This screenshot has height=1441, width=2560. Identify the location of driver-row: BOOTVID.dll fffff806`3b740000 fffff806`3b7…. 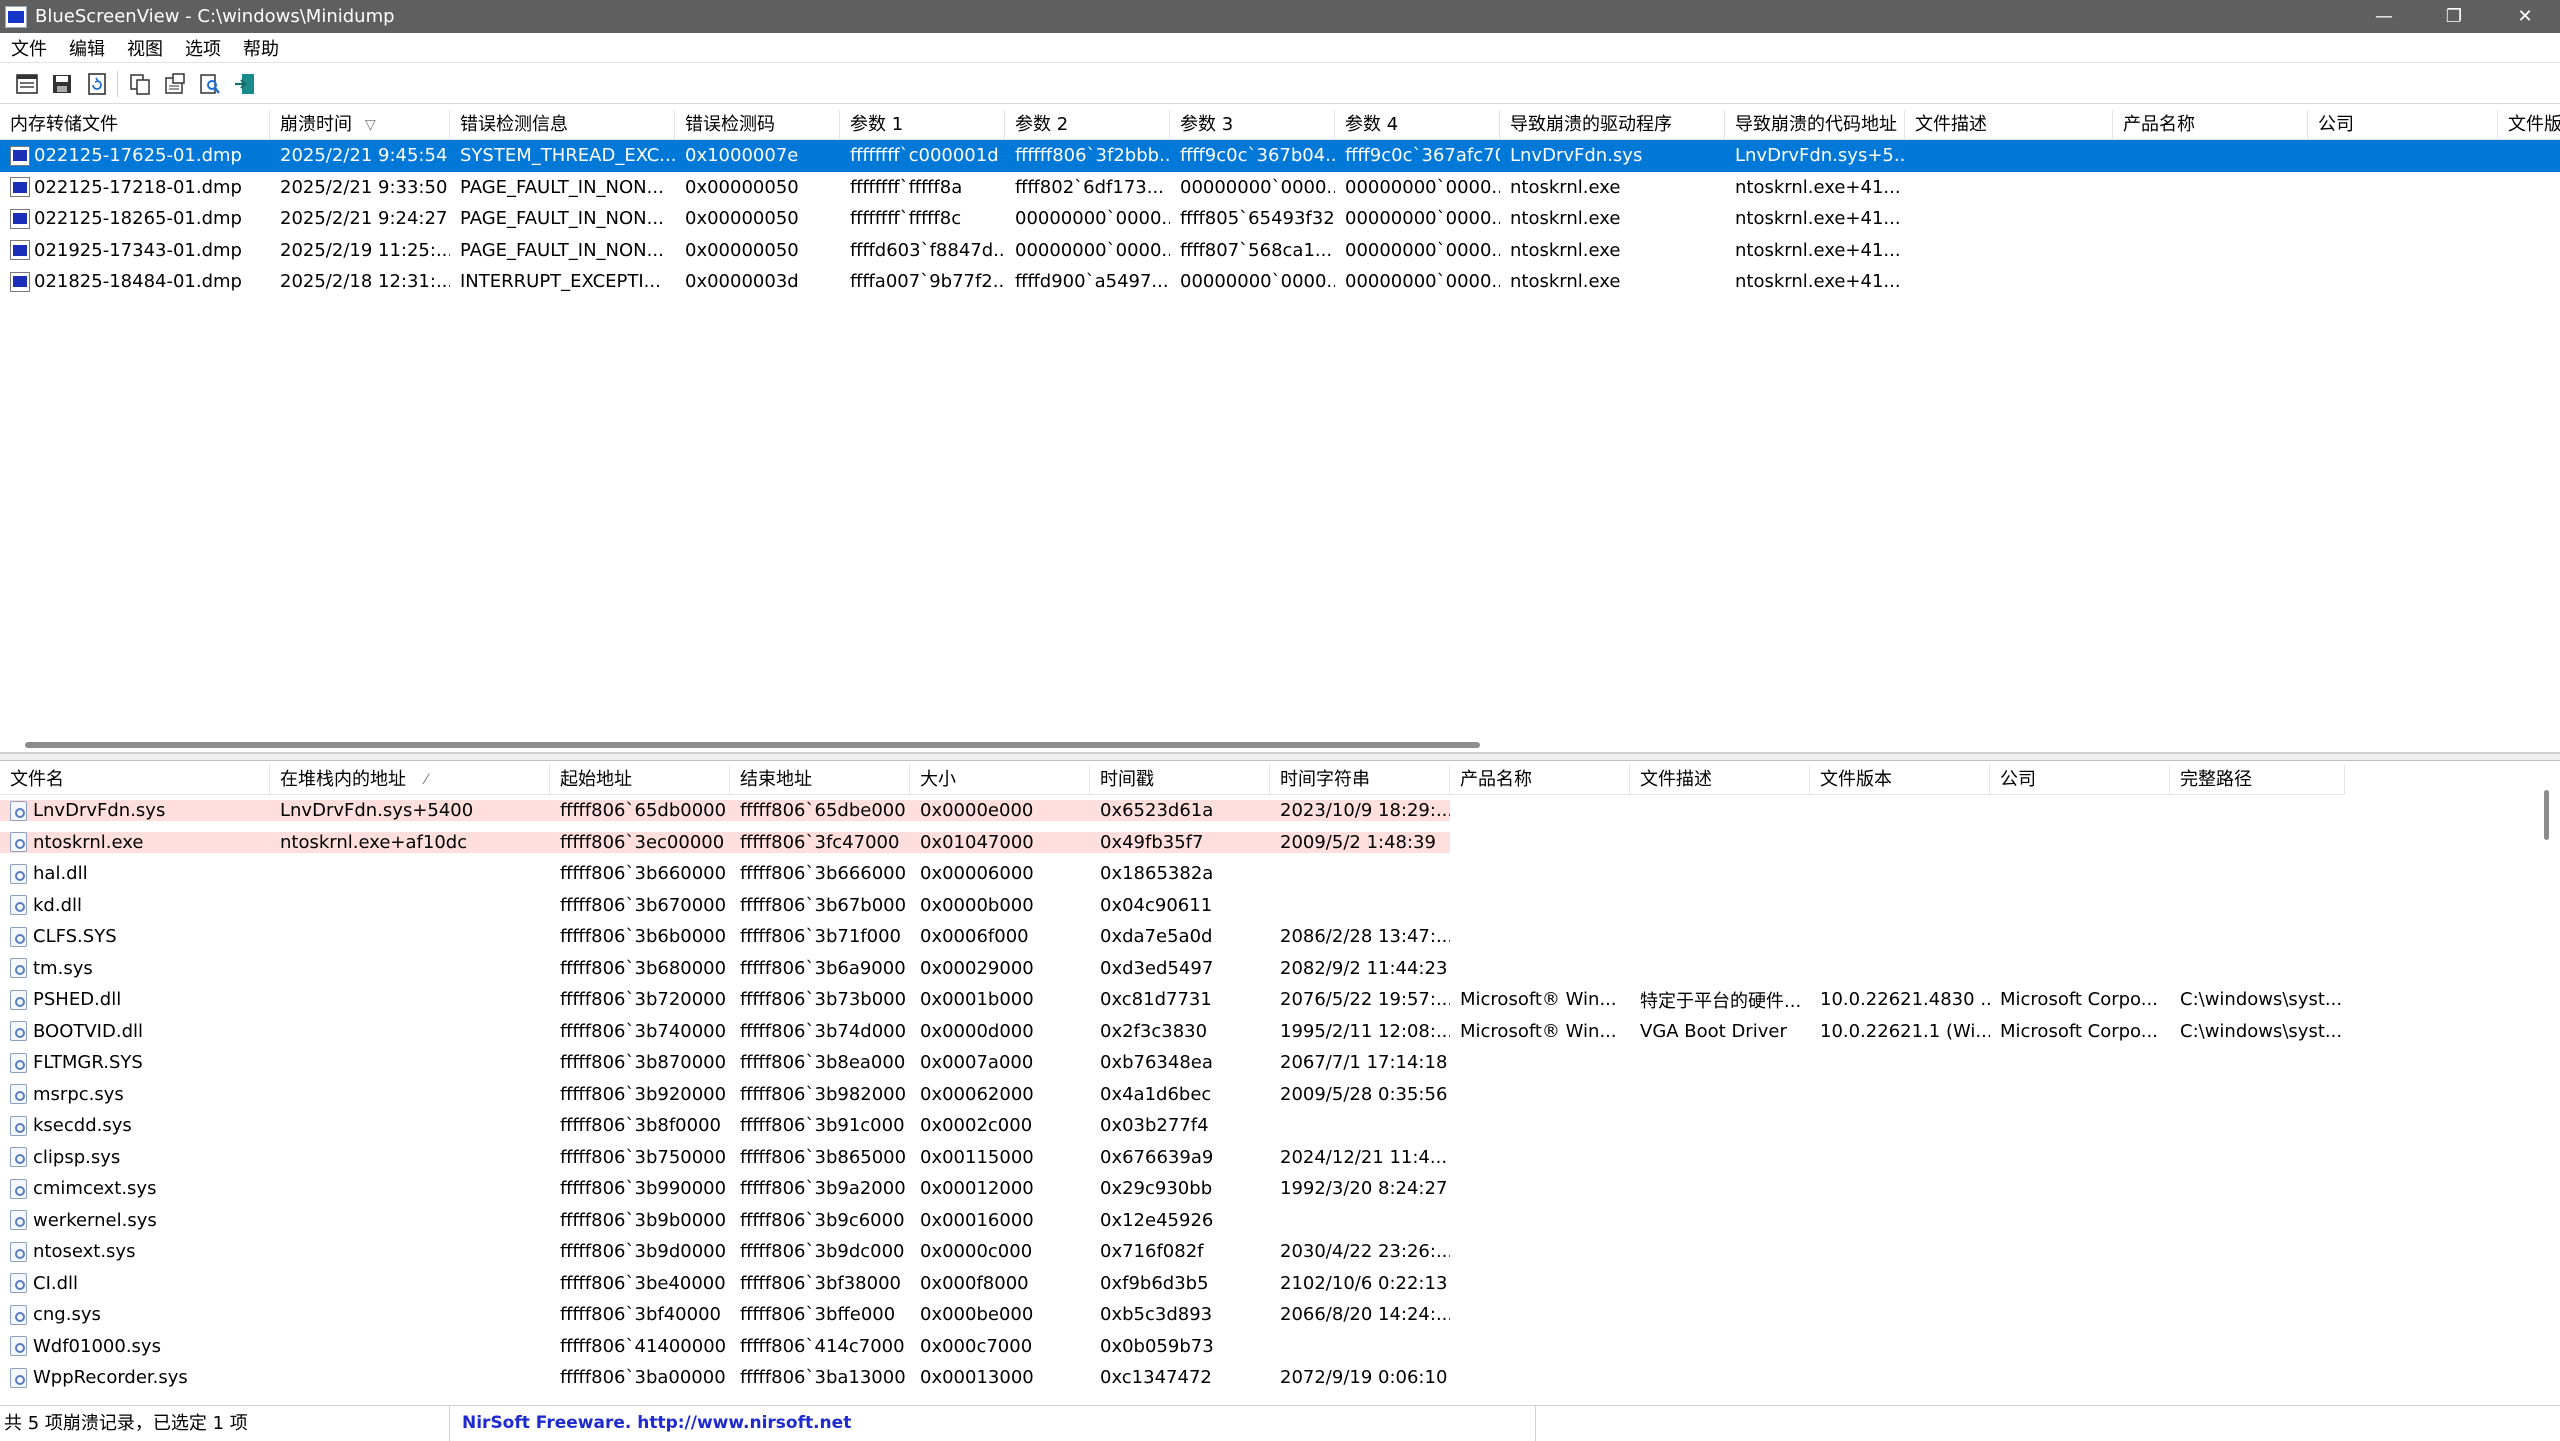
(1172, 1032).